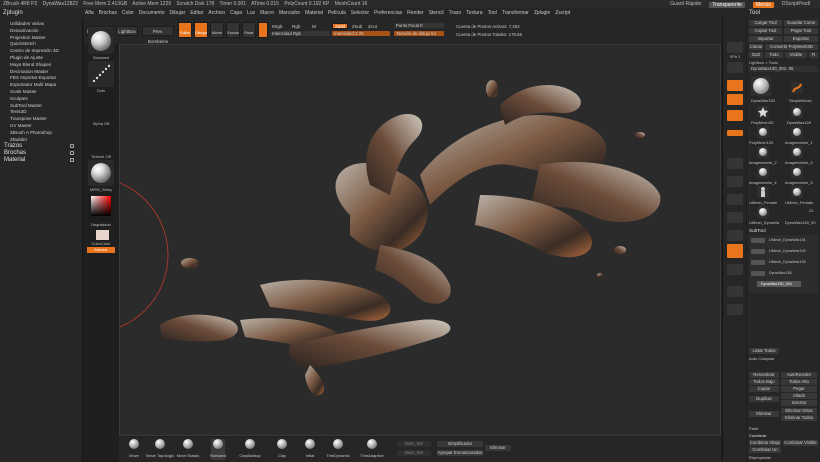 This screenshot has width=820, height=462. What do you see at coordinates (72, 153) in the screenshot?
I see `pin-icon` at bounding box center [72, 153].